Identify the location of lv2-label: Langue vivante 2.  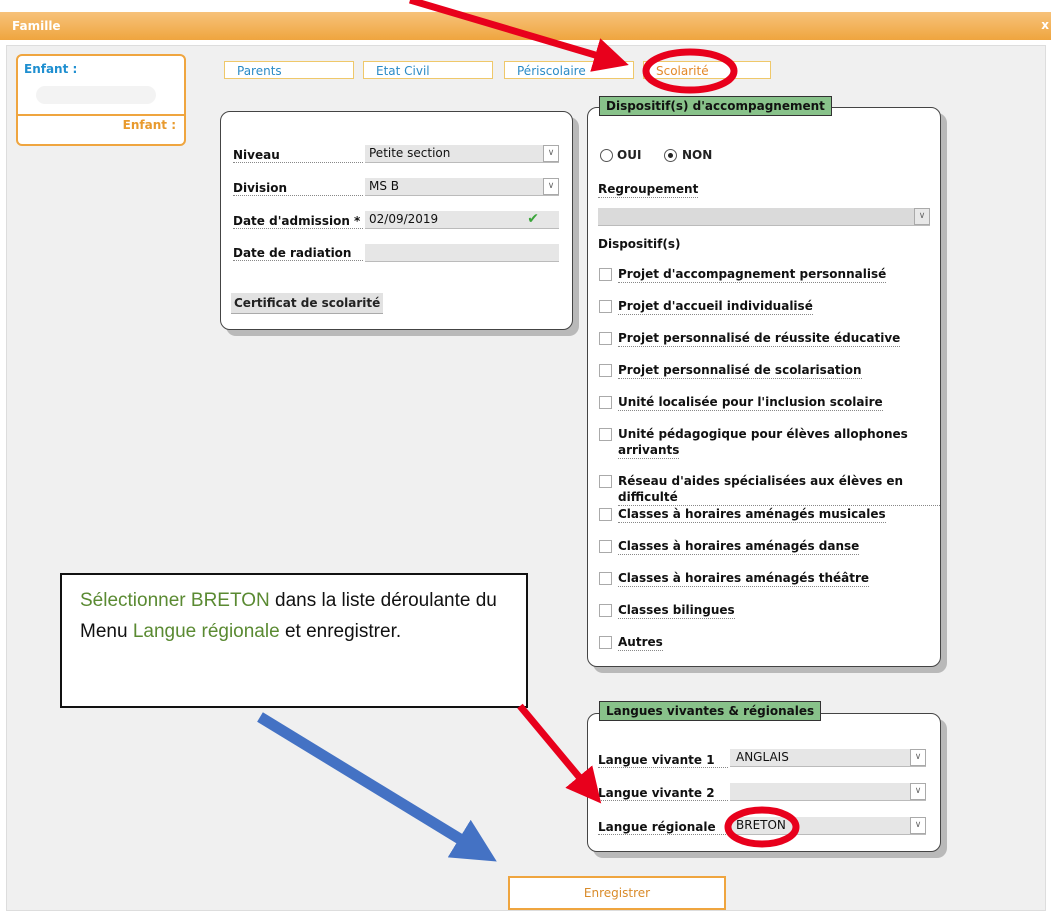
(663, 793).